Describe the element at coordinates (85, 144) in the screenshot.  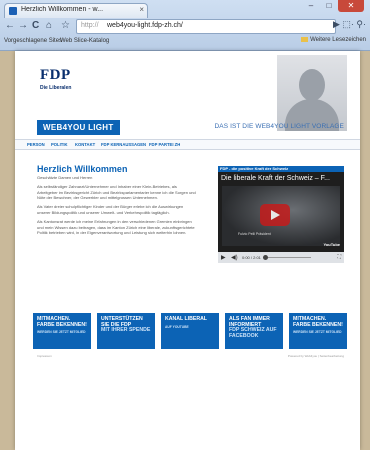
I see `nav-item-kontakt: KONTAKT` at that location.